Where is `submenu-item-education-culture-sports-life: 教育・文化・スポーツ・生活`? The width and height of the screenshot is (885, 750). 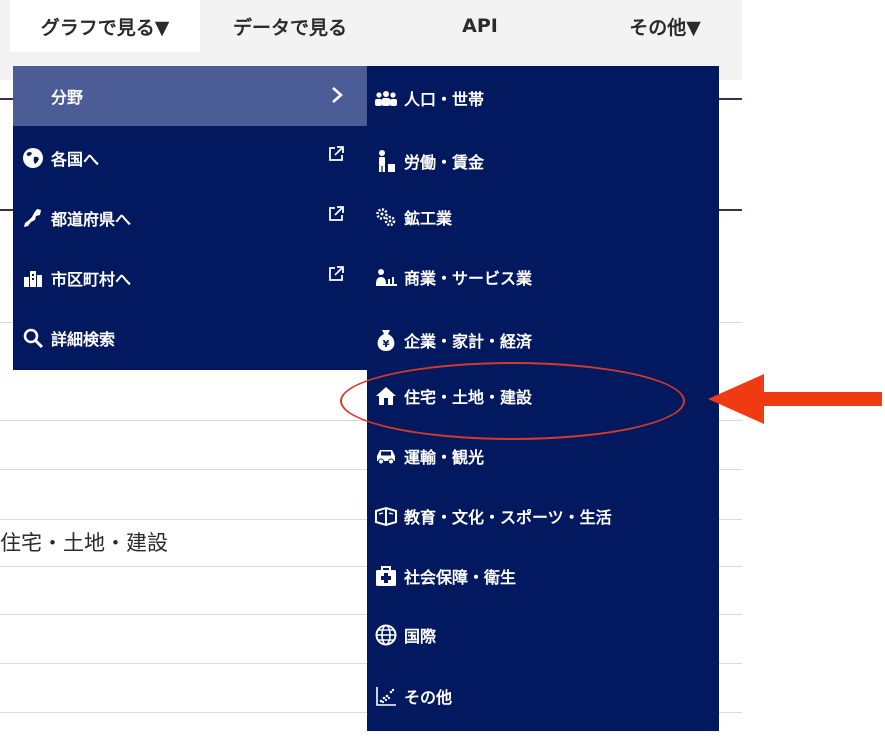 submenu-item-education-culture-sports-life: 教育・文化・スポーツ・生活 is located at coordinates (543, 516).